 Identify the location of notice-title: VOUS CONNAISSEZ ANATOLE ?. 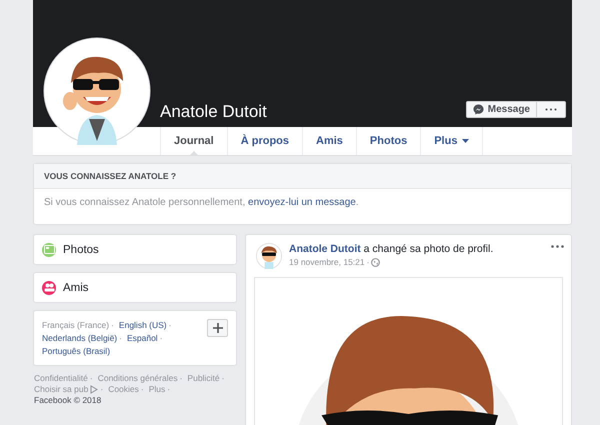
(110, 176).